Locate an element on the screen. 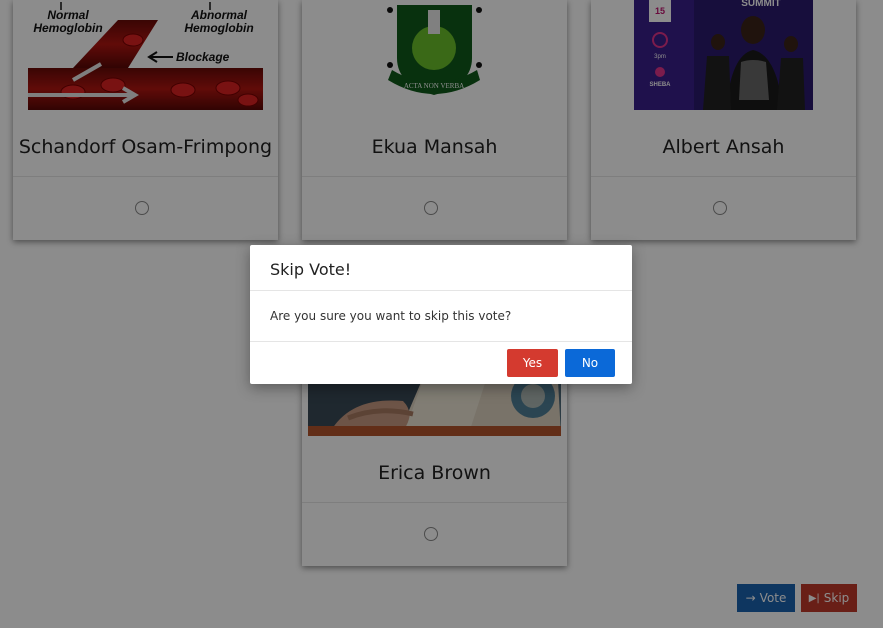 The height and width of the screenshot is (628, 883). confirm-no-button: No is located at coordinates (590, 363).